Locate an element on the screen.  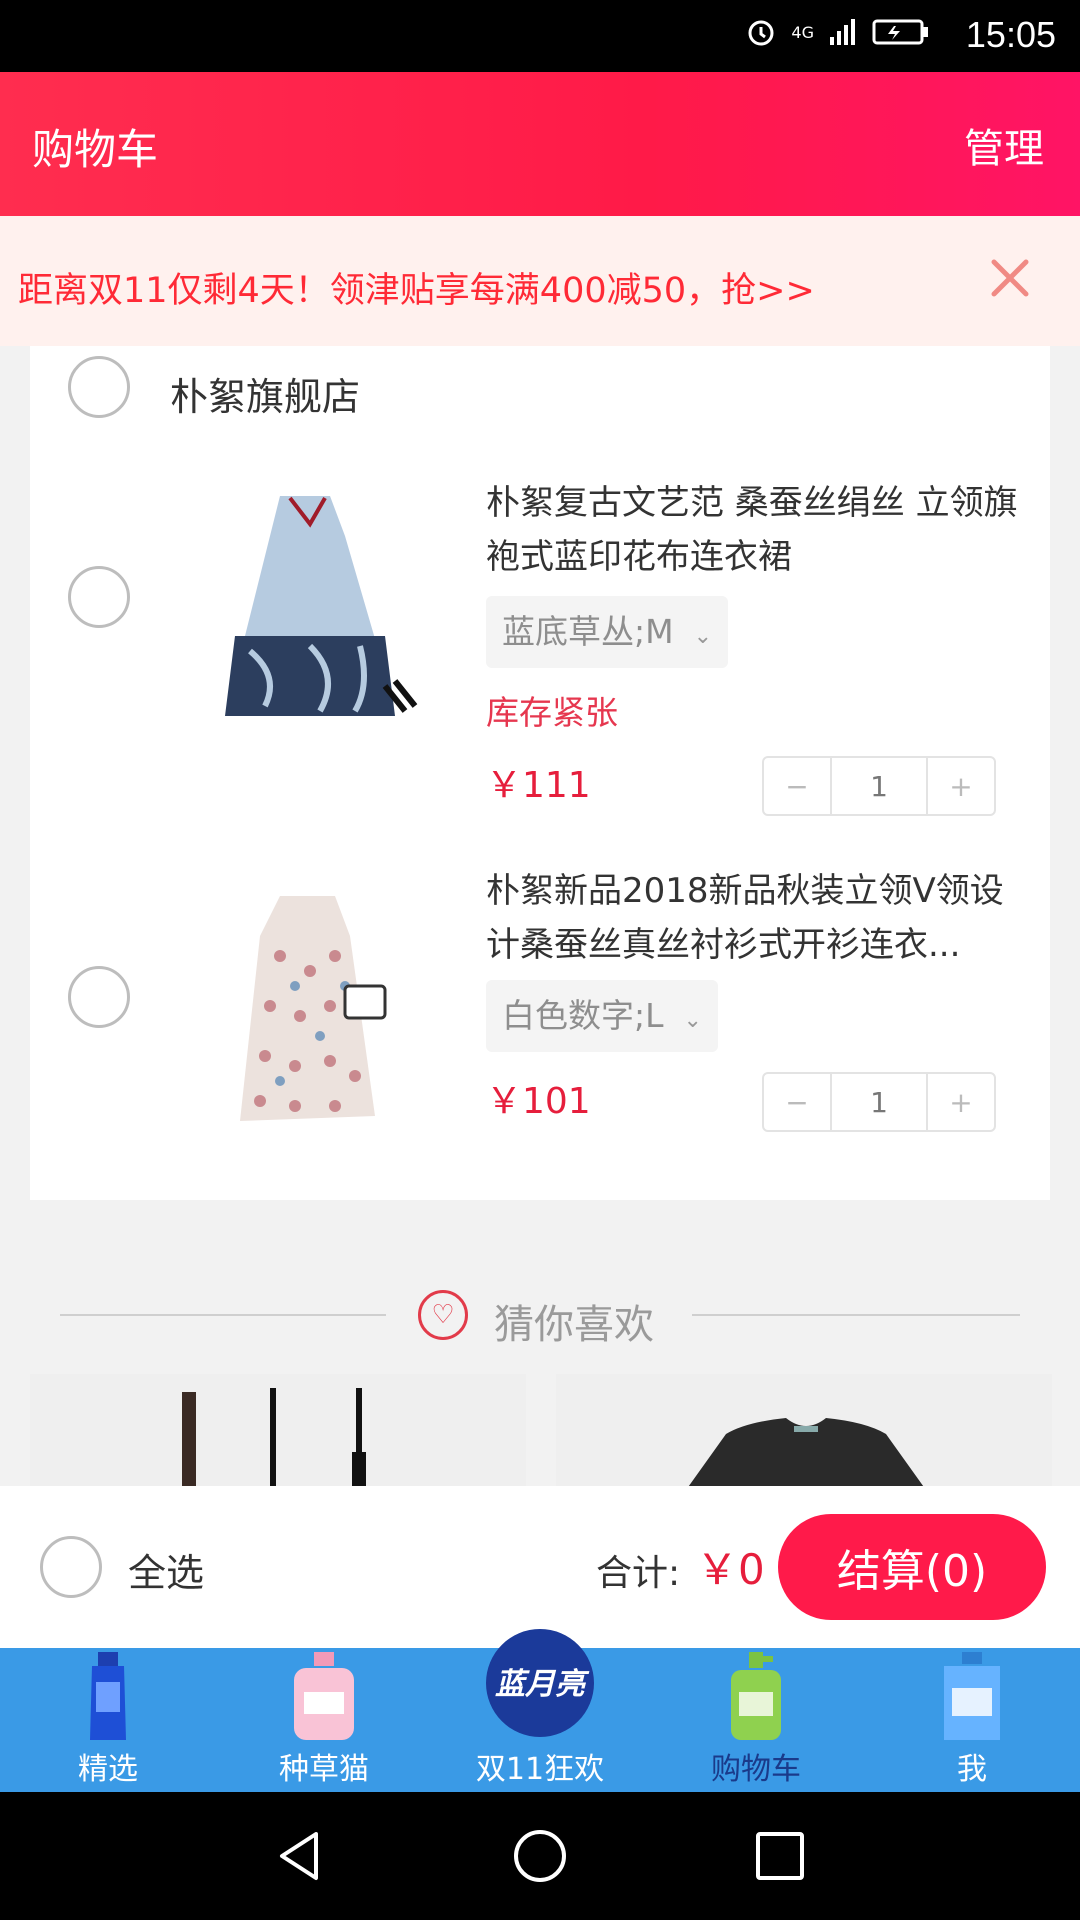
bottom-tab-bar: 精选 种草猫 蓝月亮 双11狂欢 购物车 我 is located at coordinates (540, 1710).